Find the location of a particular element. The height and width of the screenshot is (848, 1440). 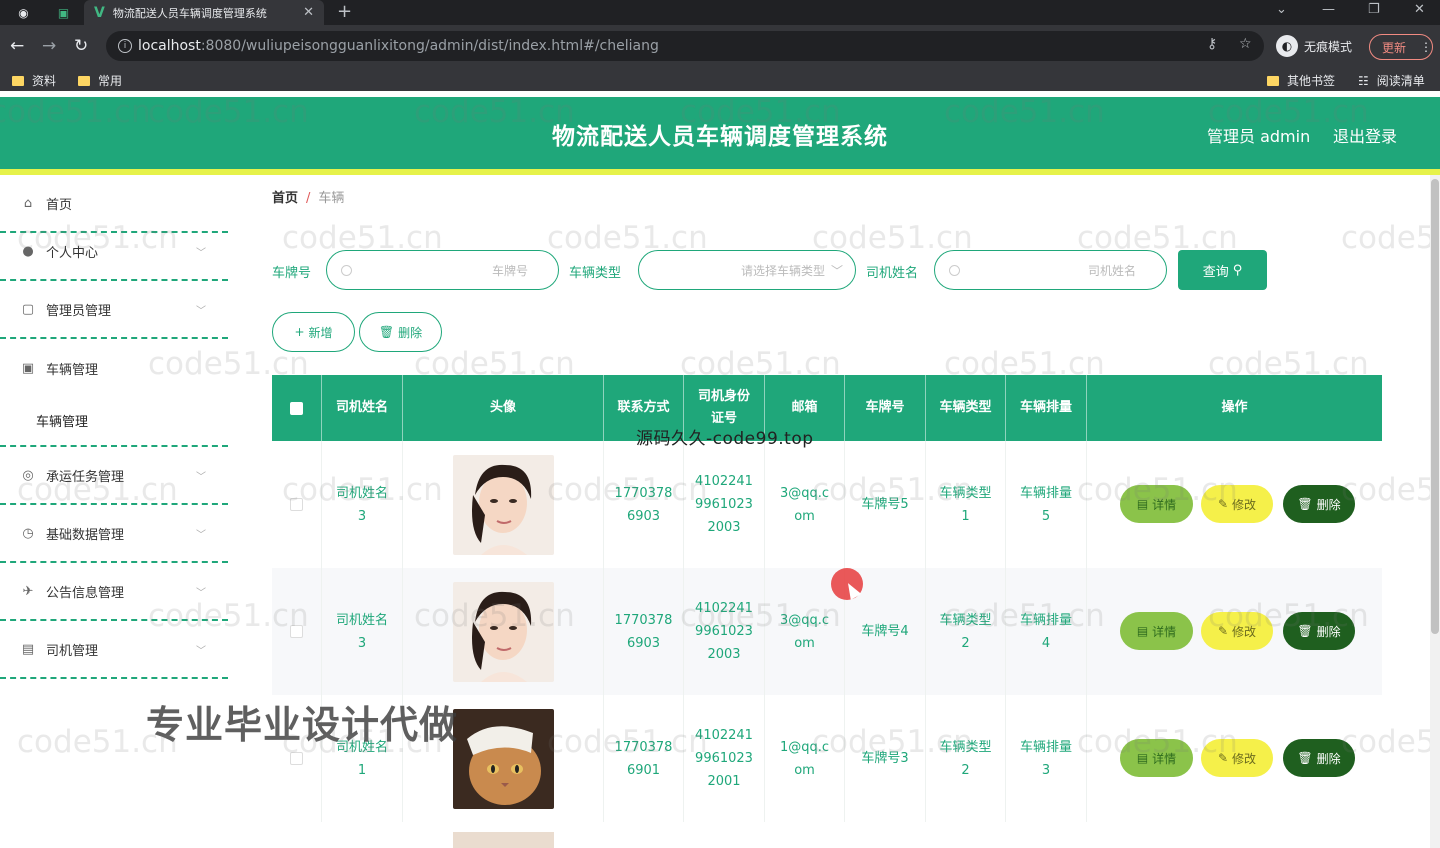

cell-line: 车辆类型 is located at coordinates (965, 747).